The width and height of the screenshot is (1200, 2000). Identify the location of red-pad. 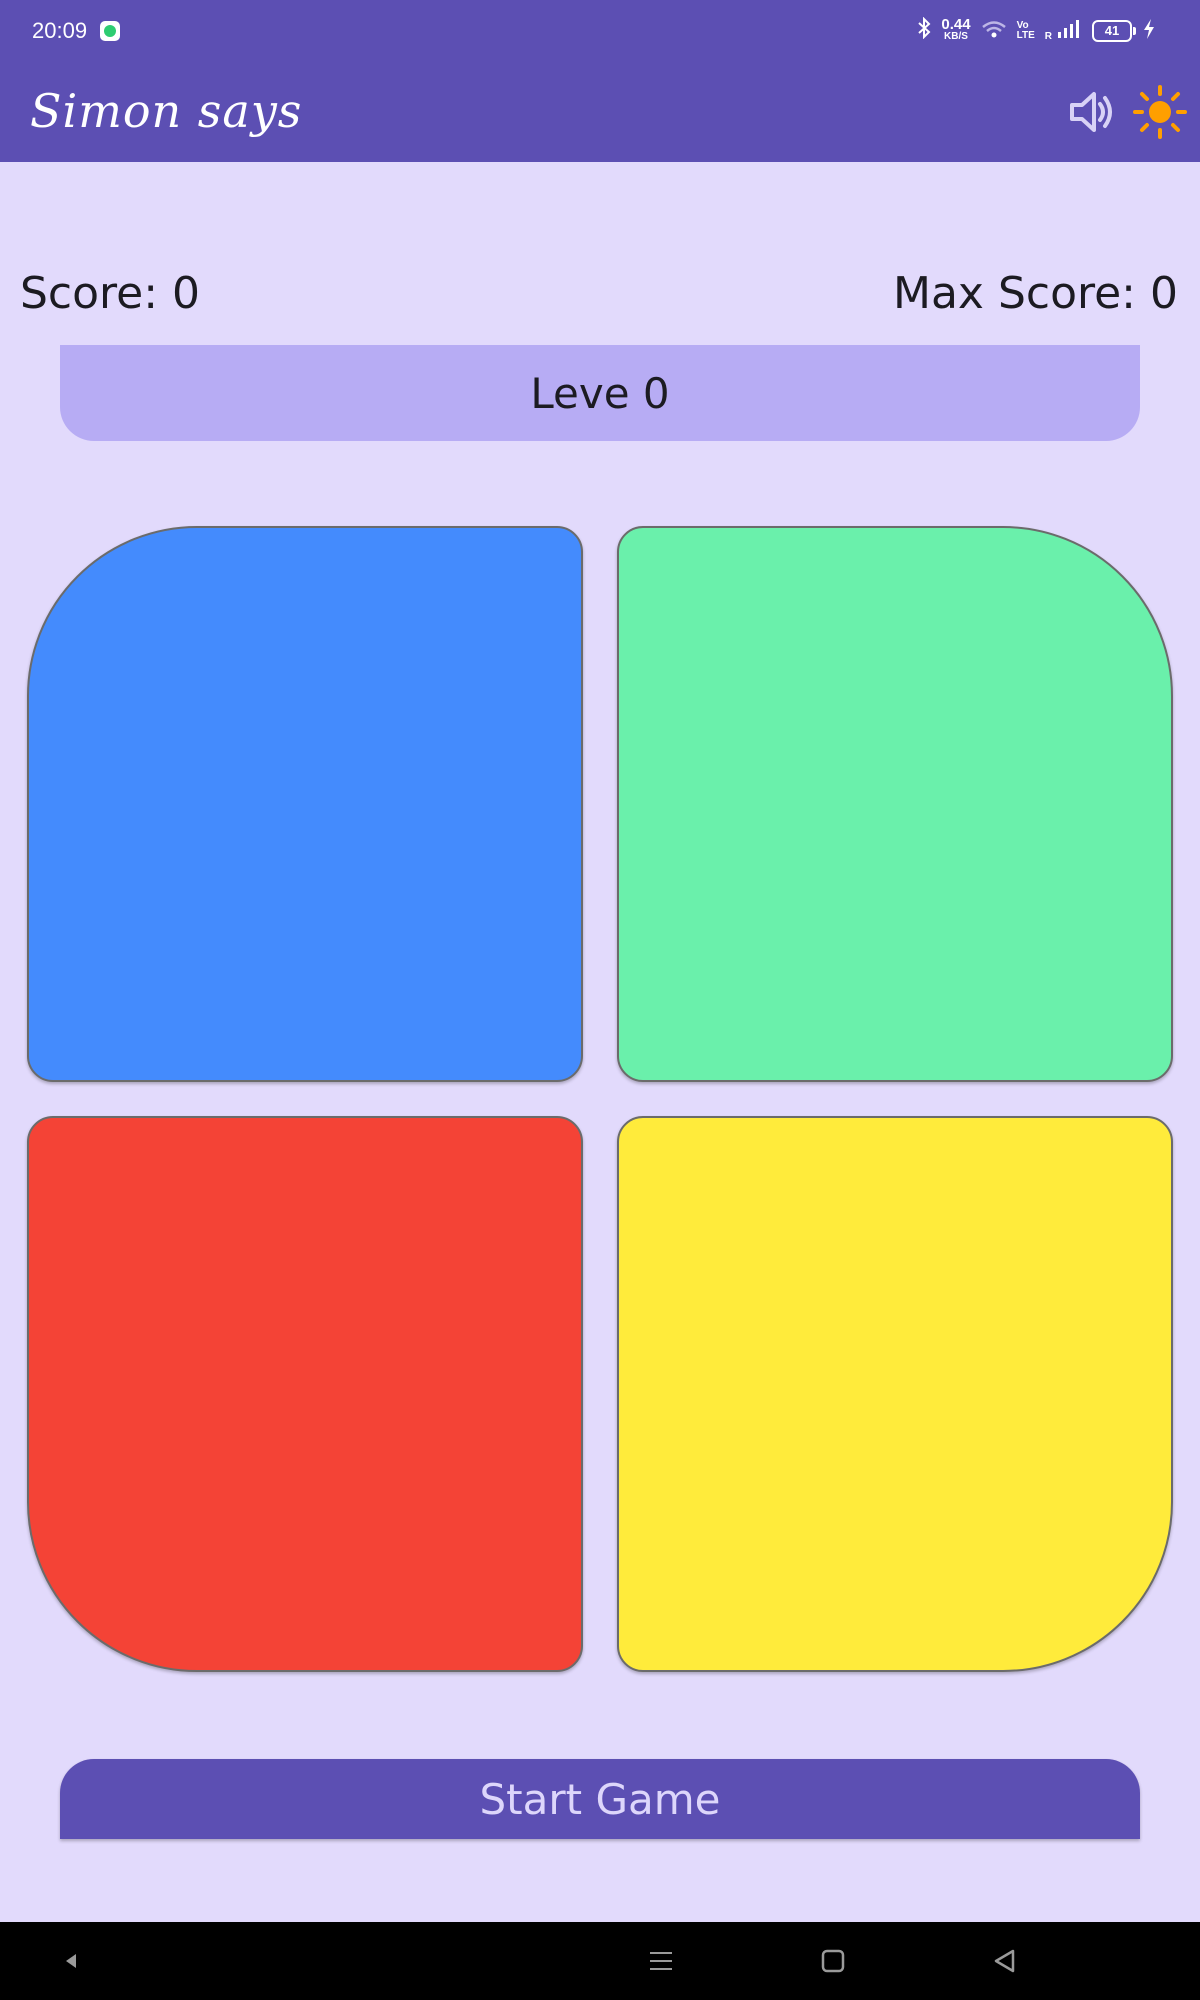
(305, 1394).